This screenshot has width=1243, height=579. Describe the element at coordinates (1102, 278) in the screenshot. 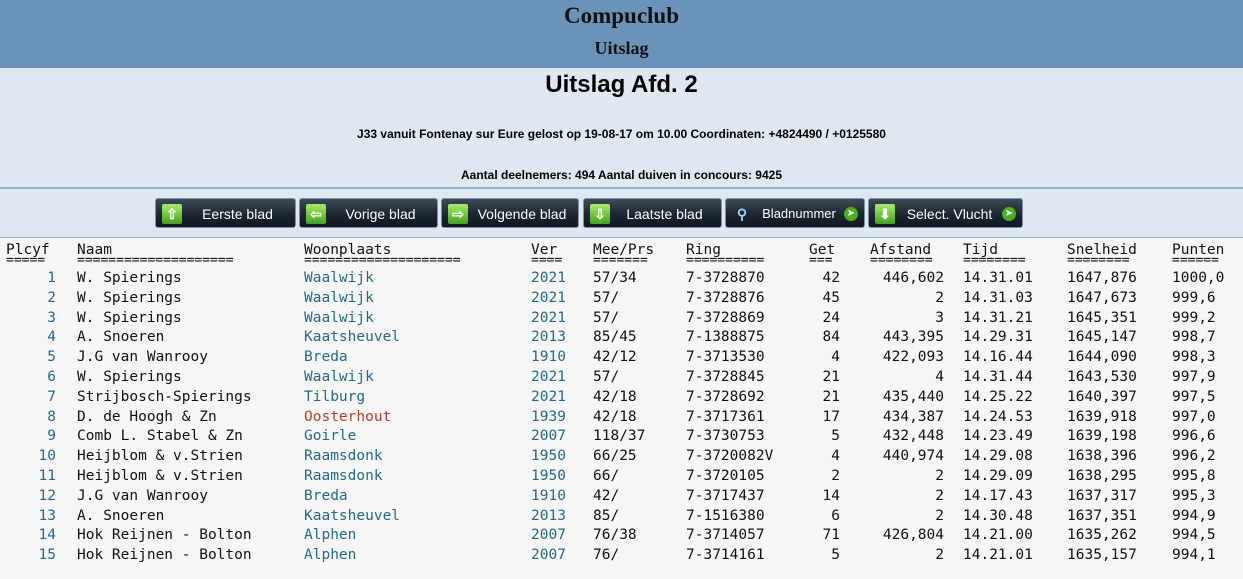

I see `cell-snelheid: 1647,876` at that location.